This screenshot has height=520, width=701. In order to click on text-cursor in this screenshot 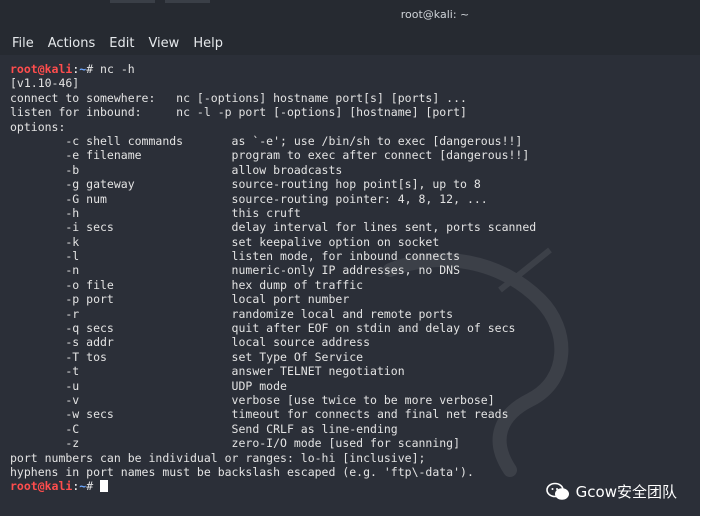, I will do `click(104, 486)`.